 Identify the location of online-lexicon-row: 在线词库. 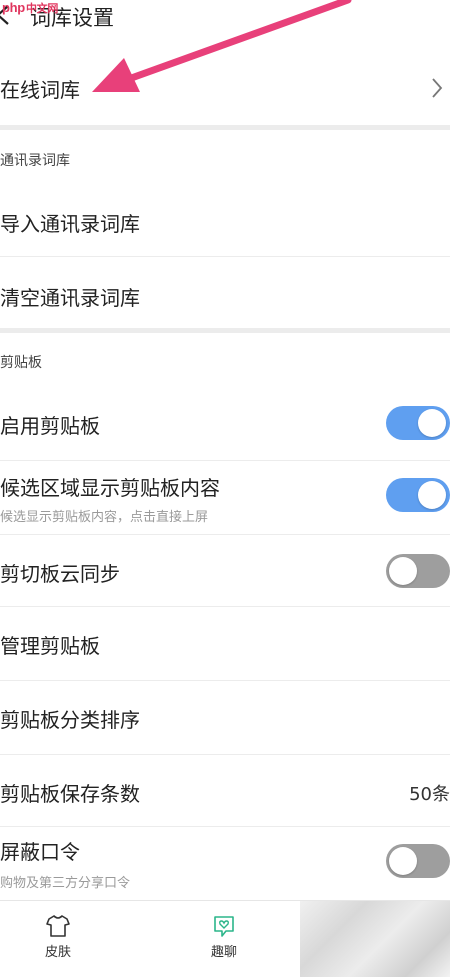
(225, 90).